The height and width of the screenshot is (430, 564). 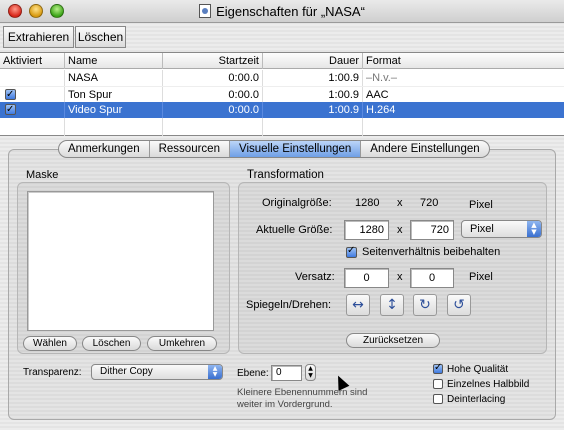 I want to click on unit-popup-value: Pixel, so click(x=482, y=229).